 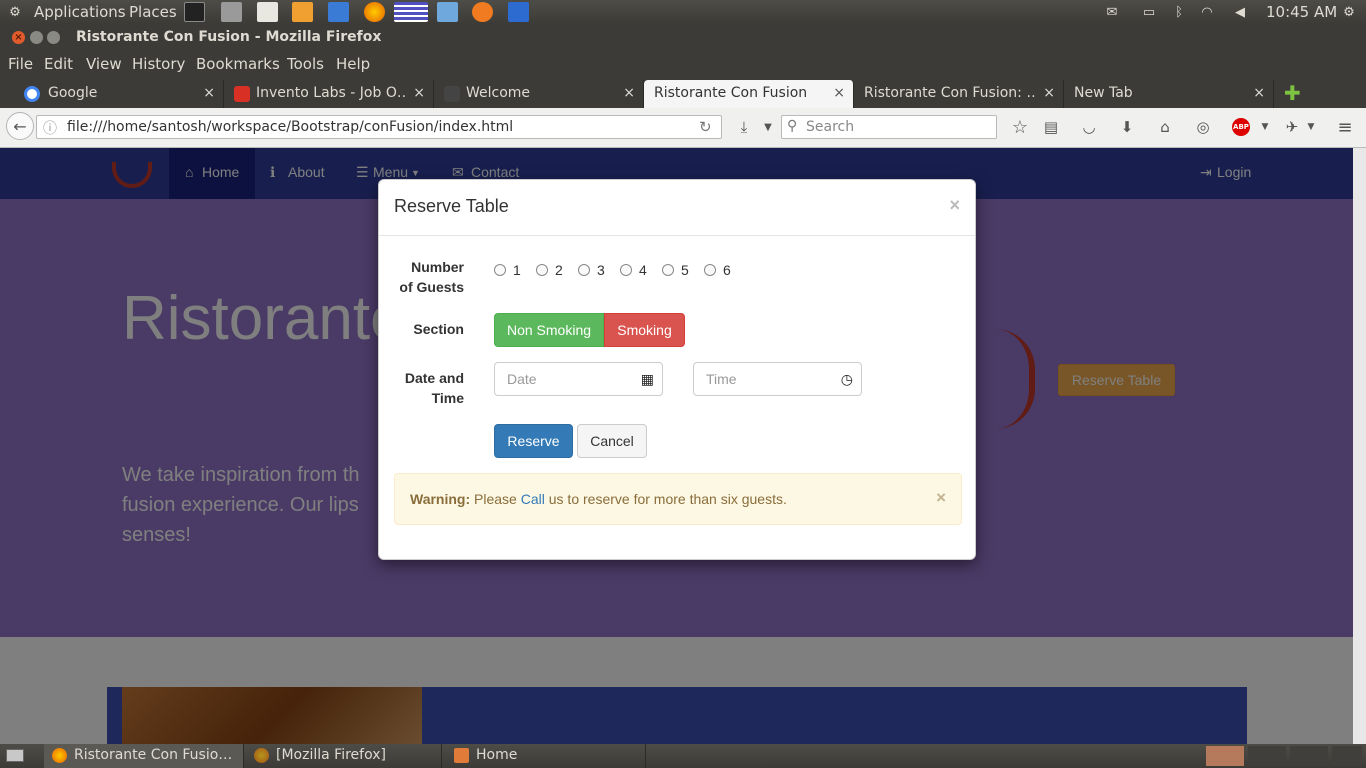 What do you see at coordinates (633, 270) in the screenshot?
I see `guests-radio-4: 4` at bounding box center [633, 270].